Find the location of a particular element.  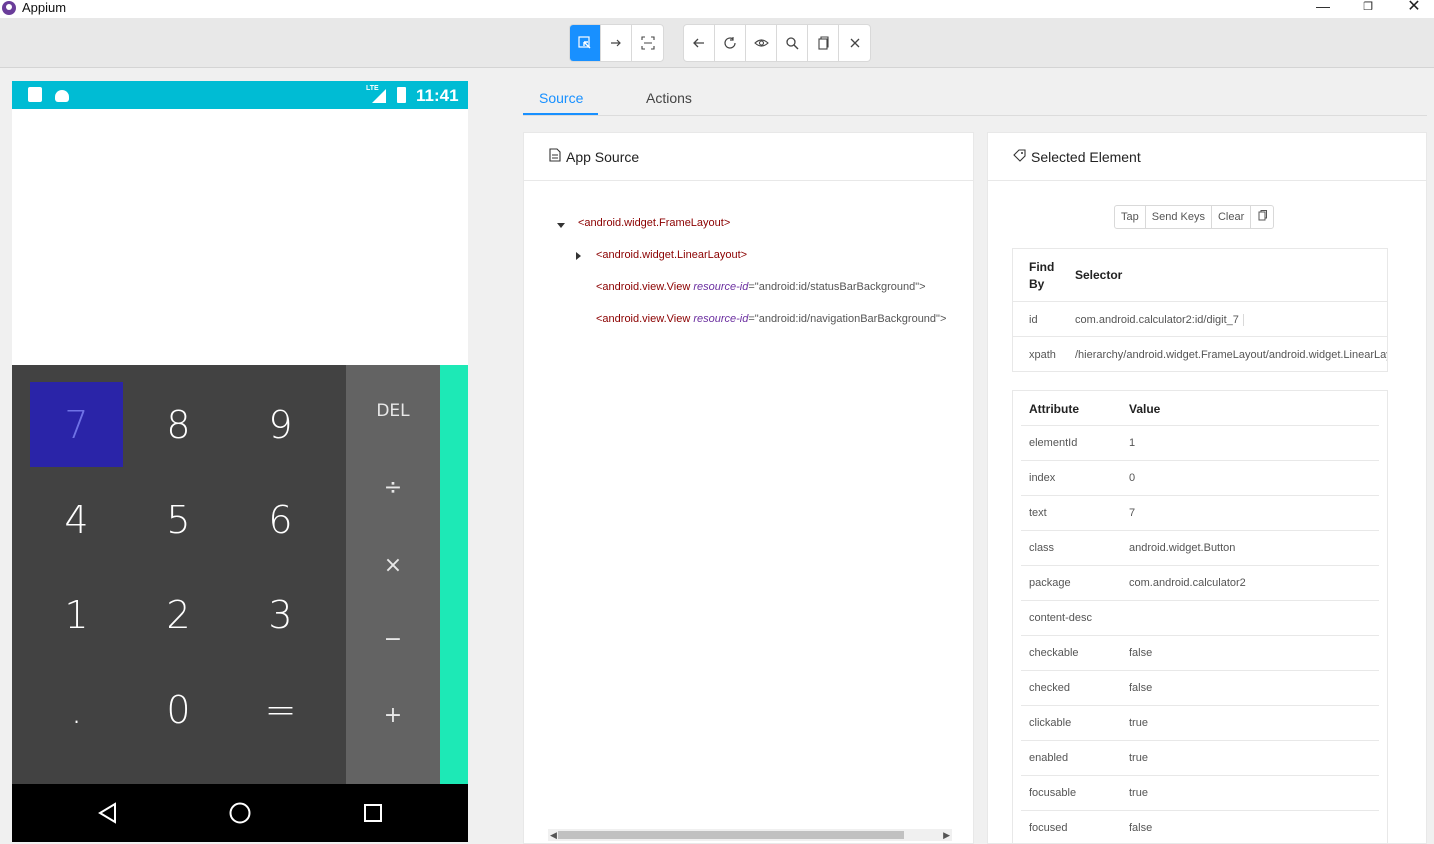

attribute-name: enabled is located at coordinates (1049, 758).